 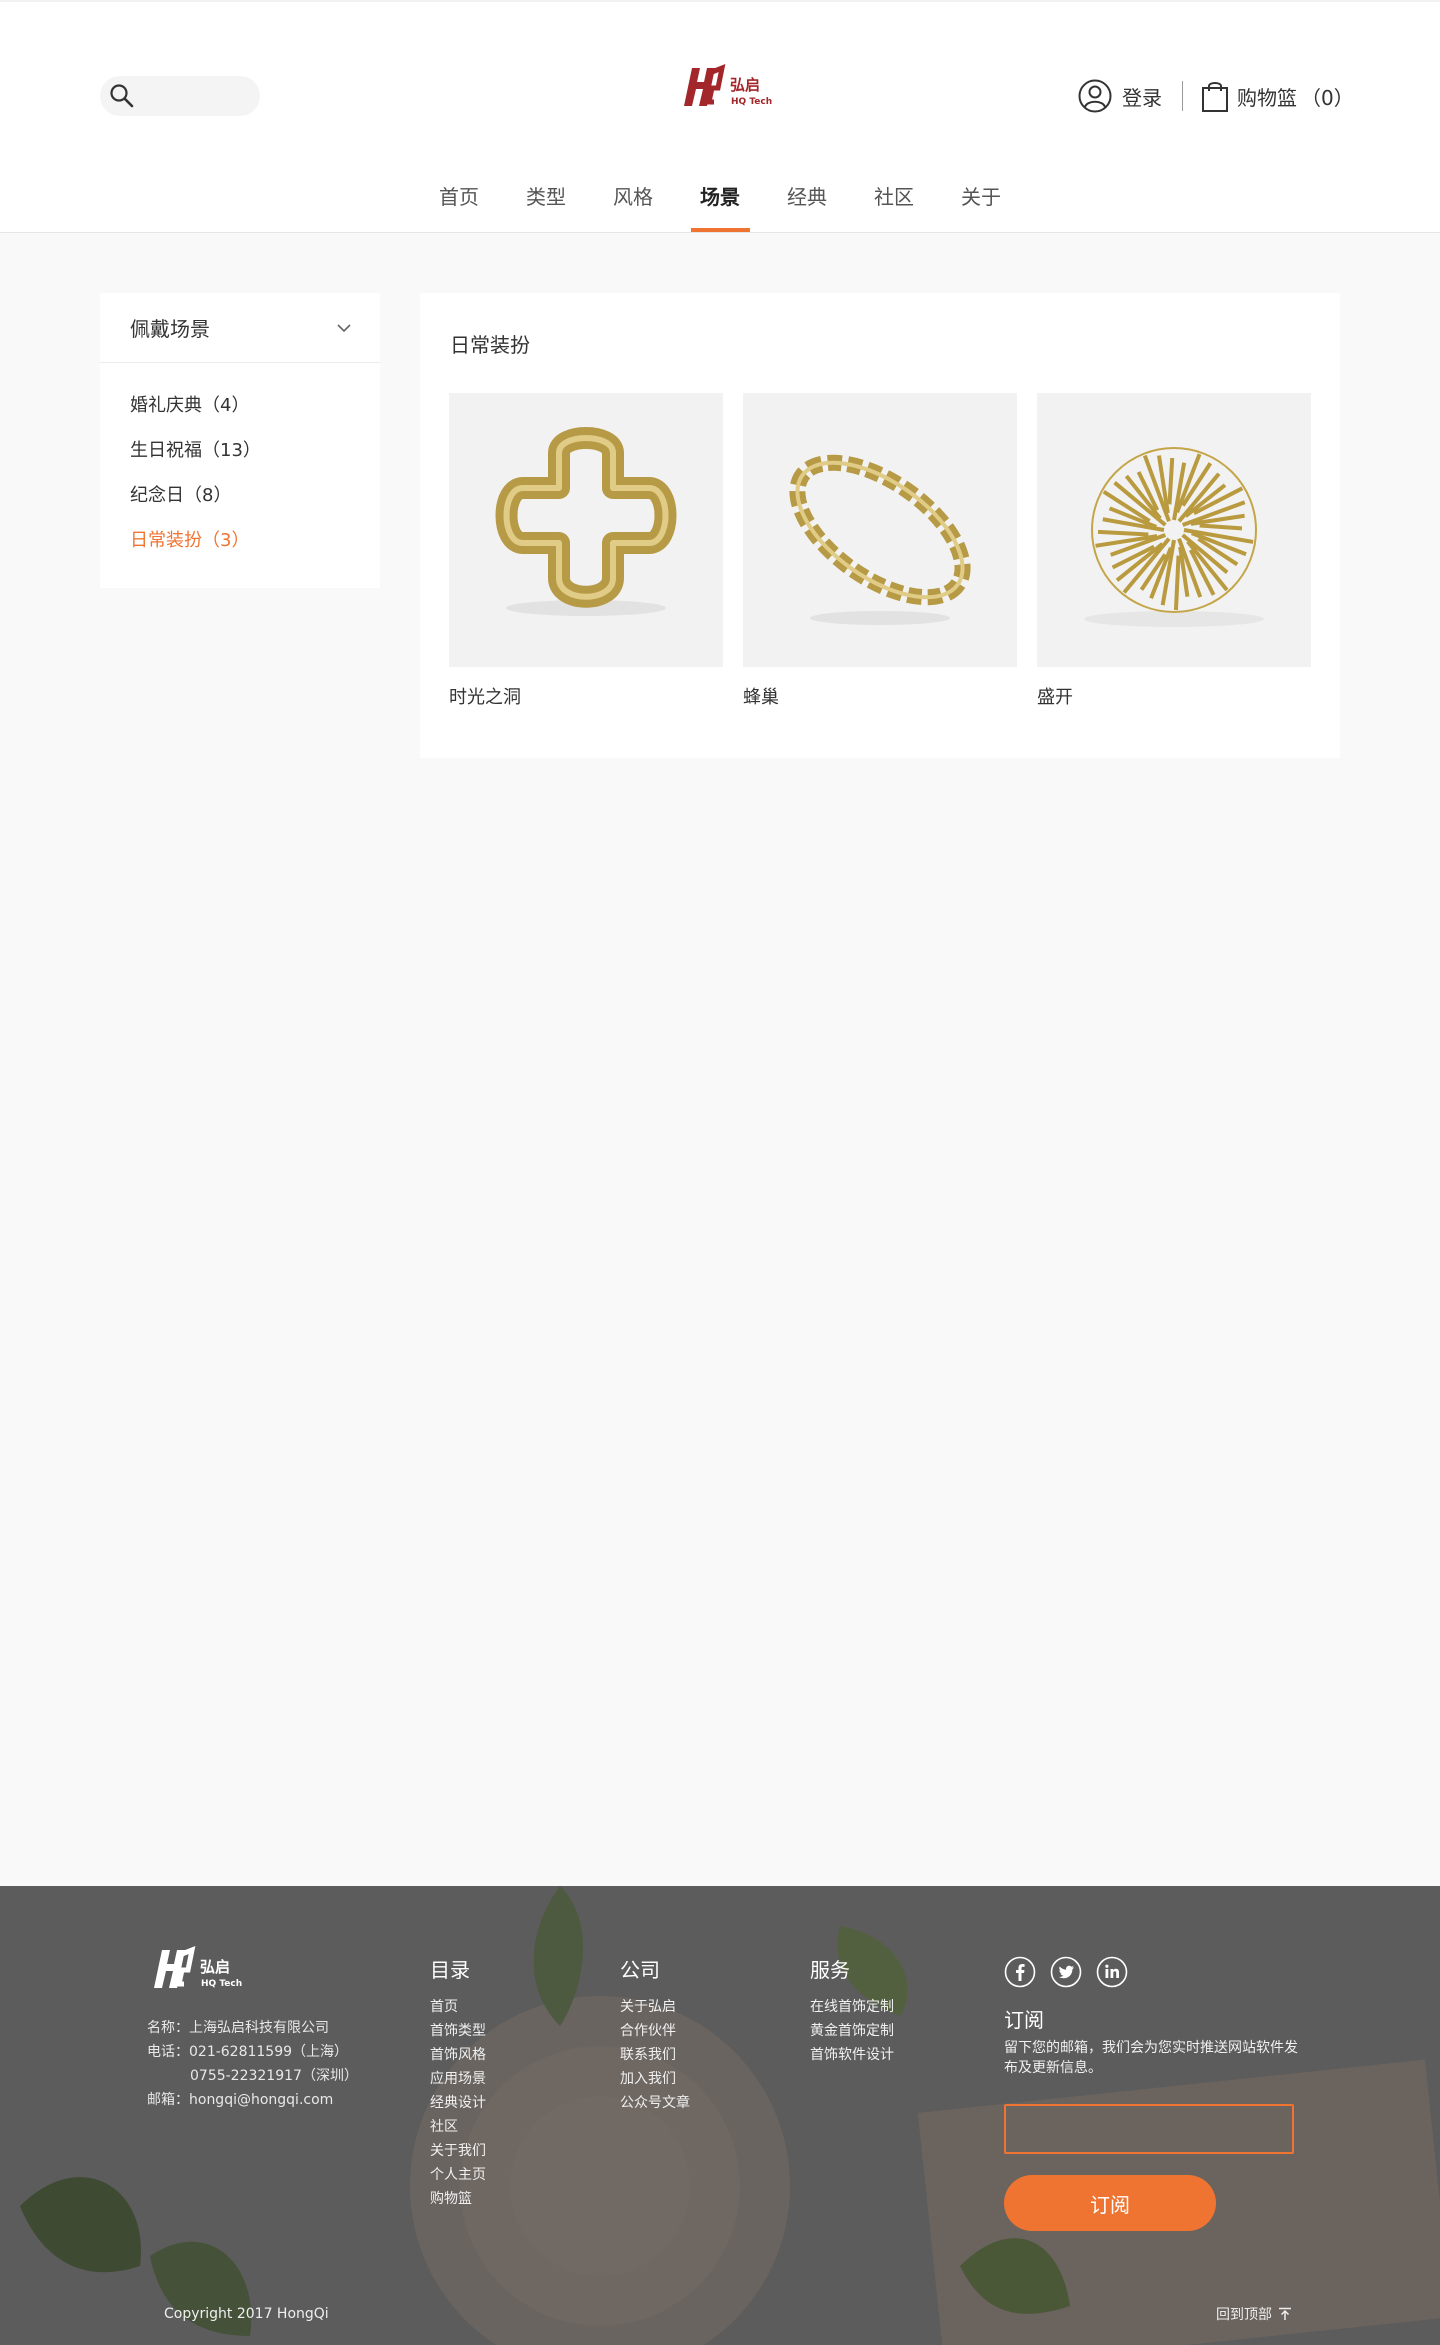 I want to click on company-phone: 电话：021-62811599（上海）, so click(x=248, y=2052).